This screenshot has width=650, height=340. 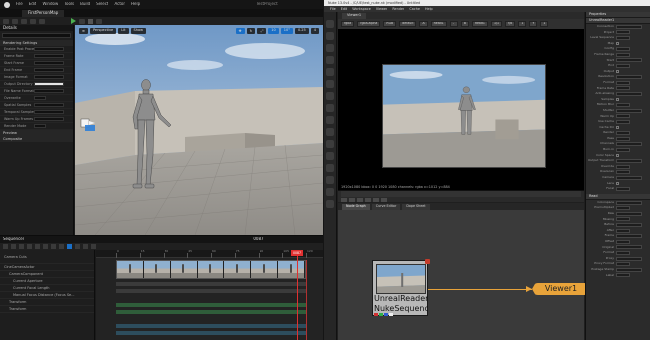 I want to click on transform-move-icon: ✥, so click(x=240, y=30).